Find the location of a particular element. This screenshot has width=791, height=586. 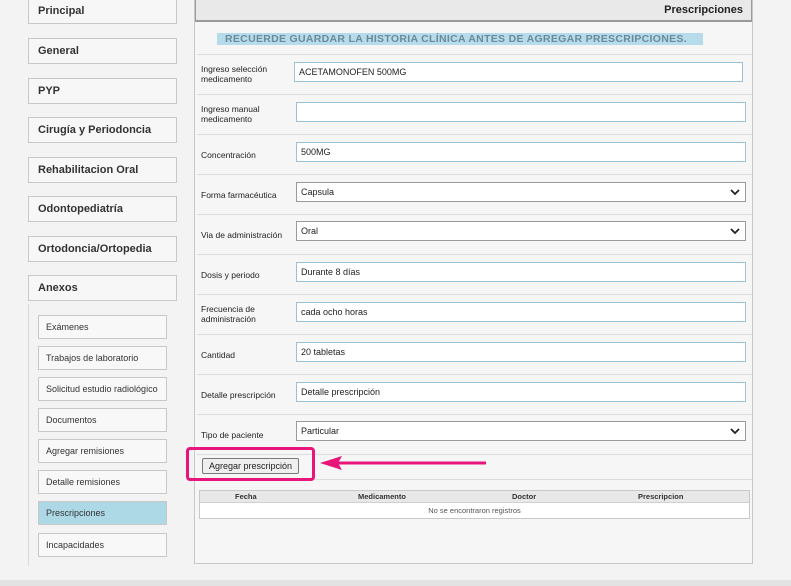

dosis-periodo-input: Durante 8 días is located at coordinates (521, 272).